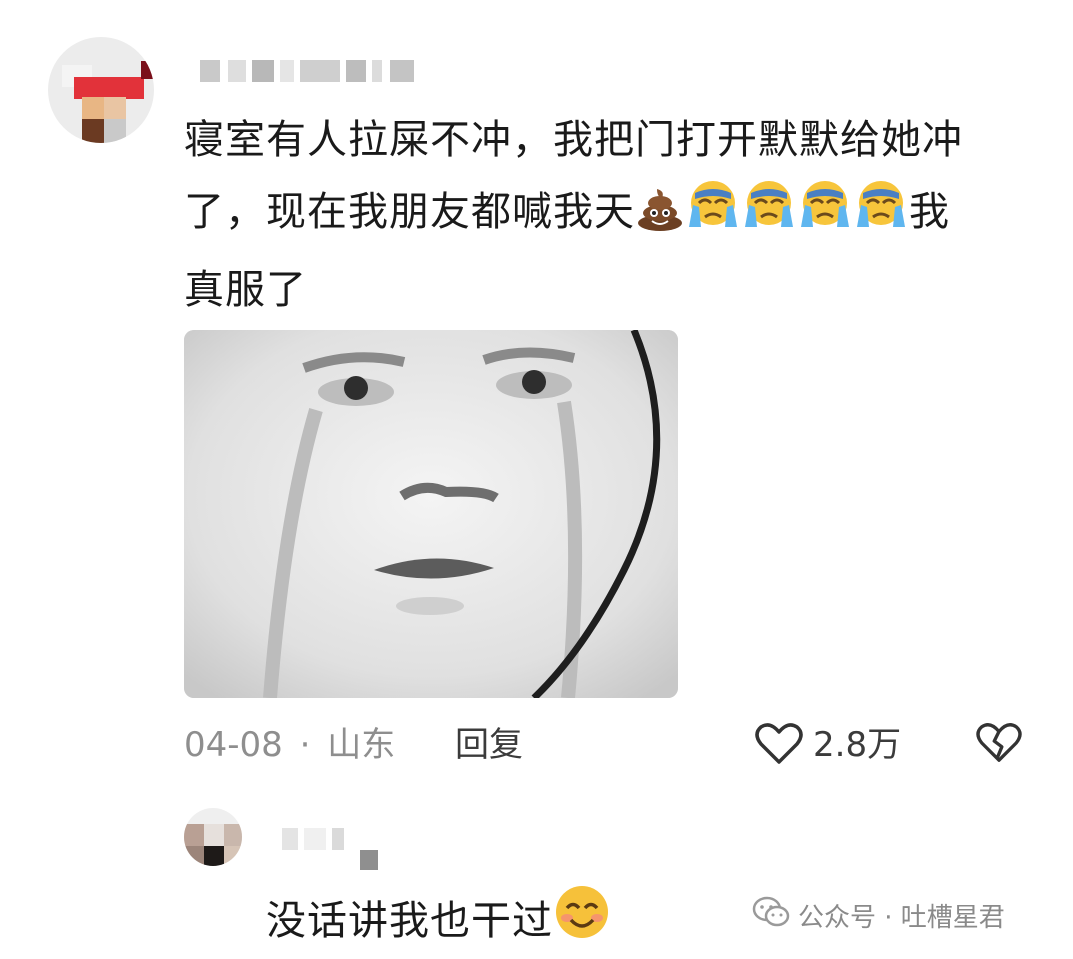  I want to click on like-count: 2.8万, so click(857, 745).